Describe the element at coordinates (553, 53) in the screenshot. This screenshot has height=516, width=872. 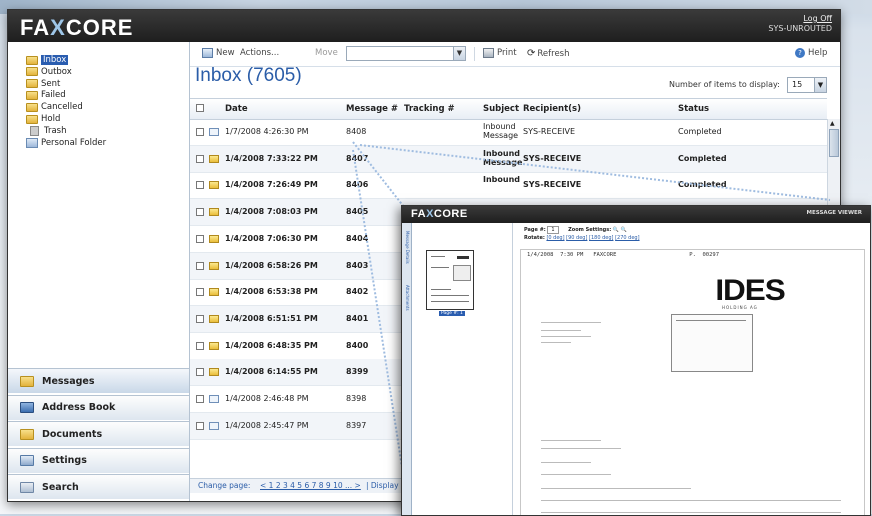
I see `refresh-label: Refresh` at that location.